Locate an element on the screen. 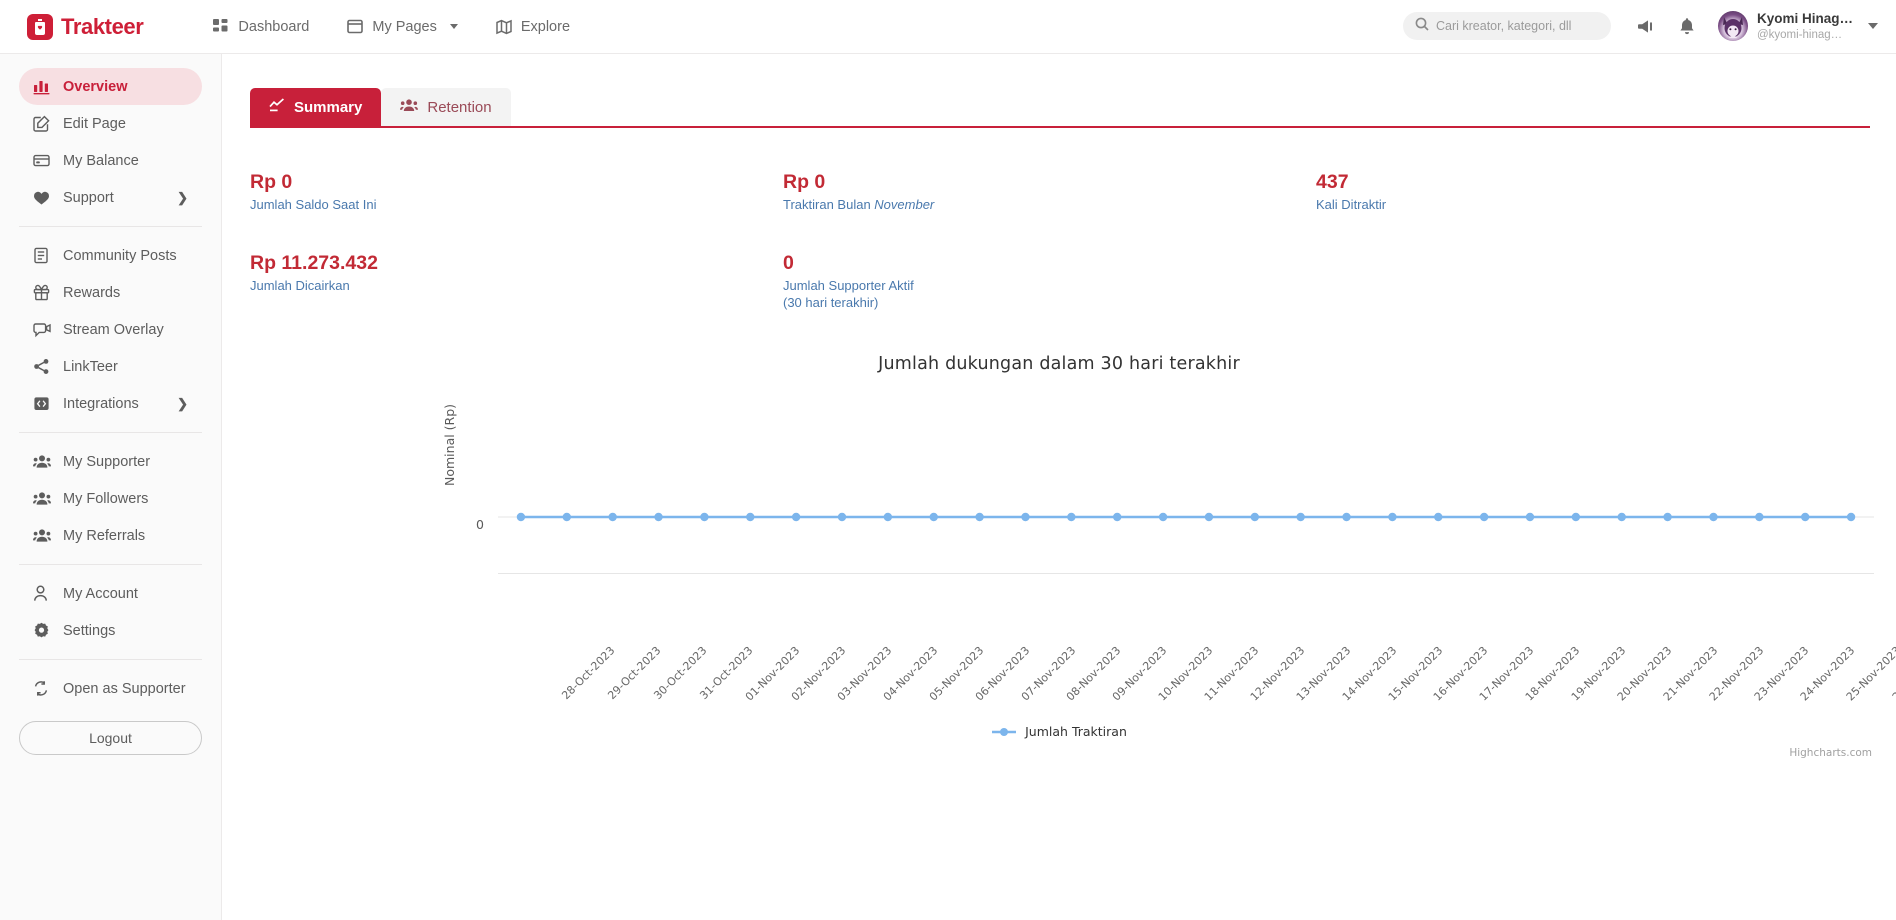 The width and height of the screenshot is (1896, 920). search-input is located at coordinates (1517, 26).